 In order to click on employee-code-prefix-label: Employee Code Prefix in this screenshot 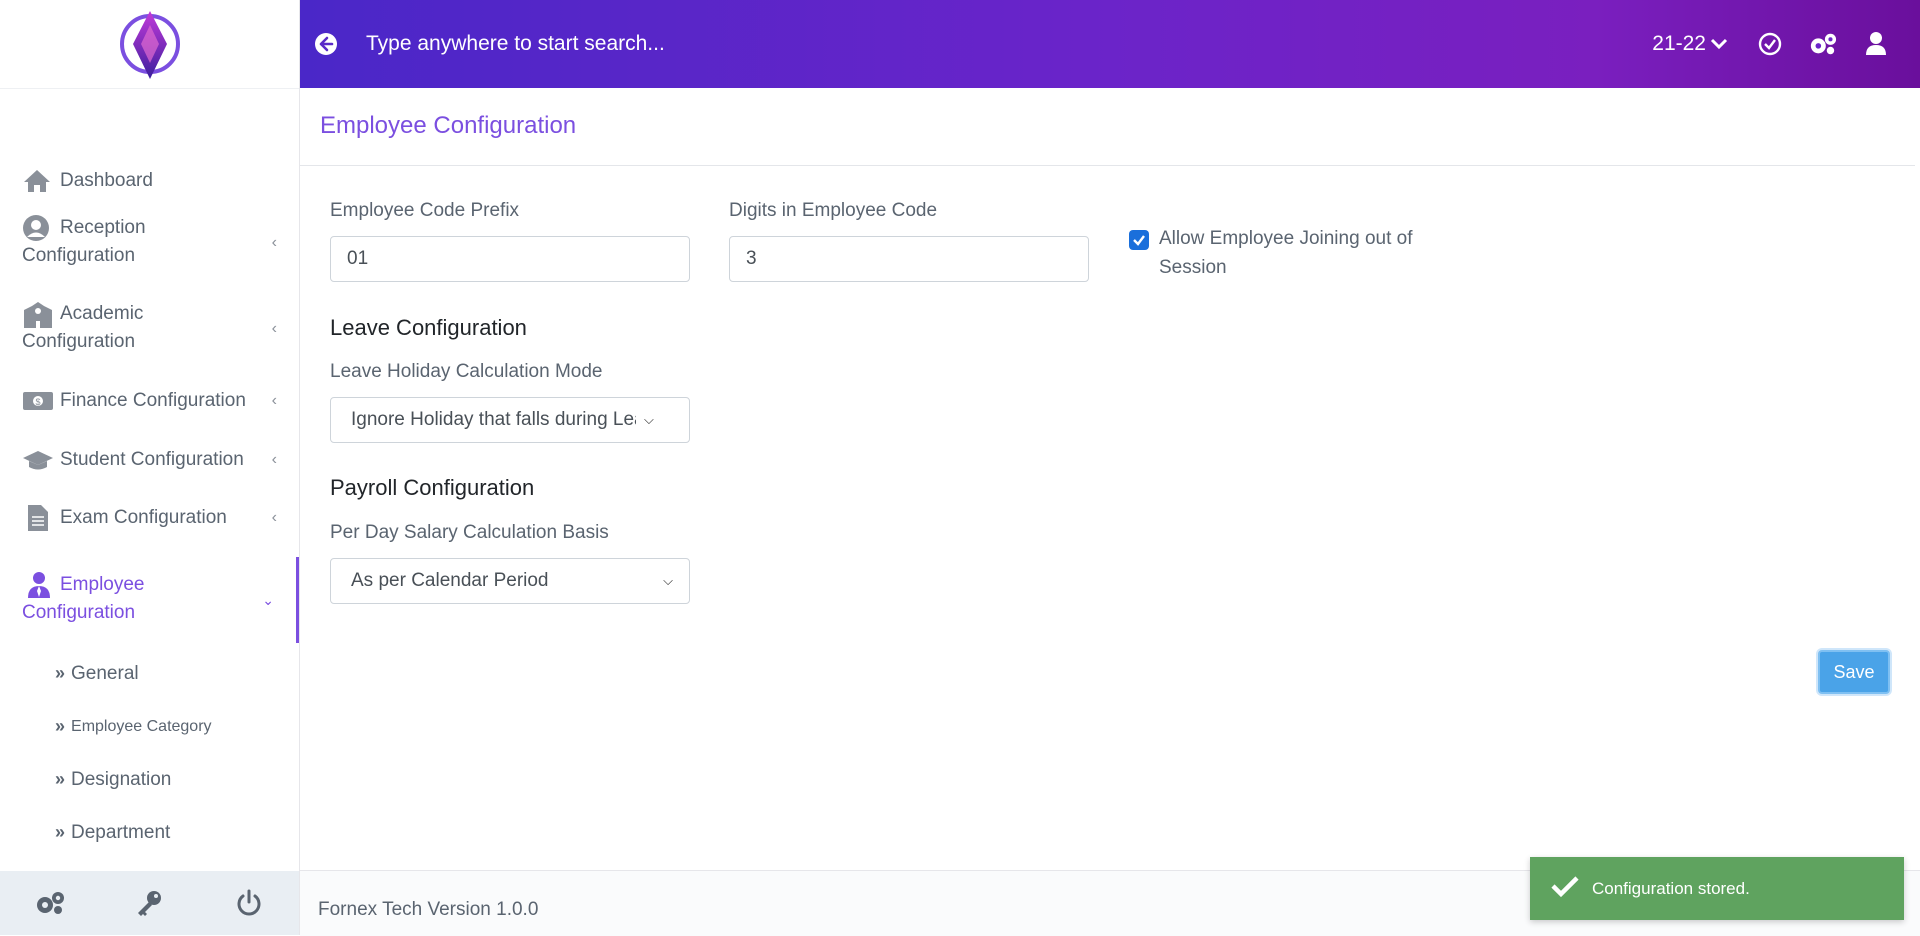, I will do `click(425, 210)`.